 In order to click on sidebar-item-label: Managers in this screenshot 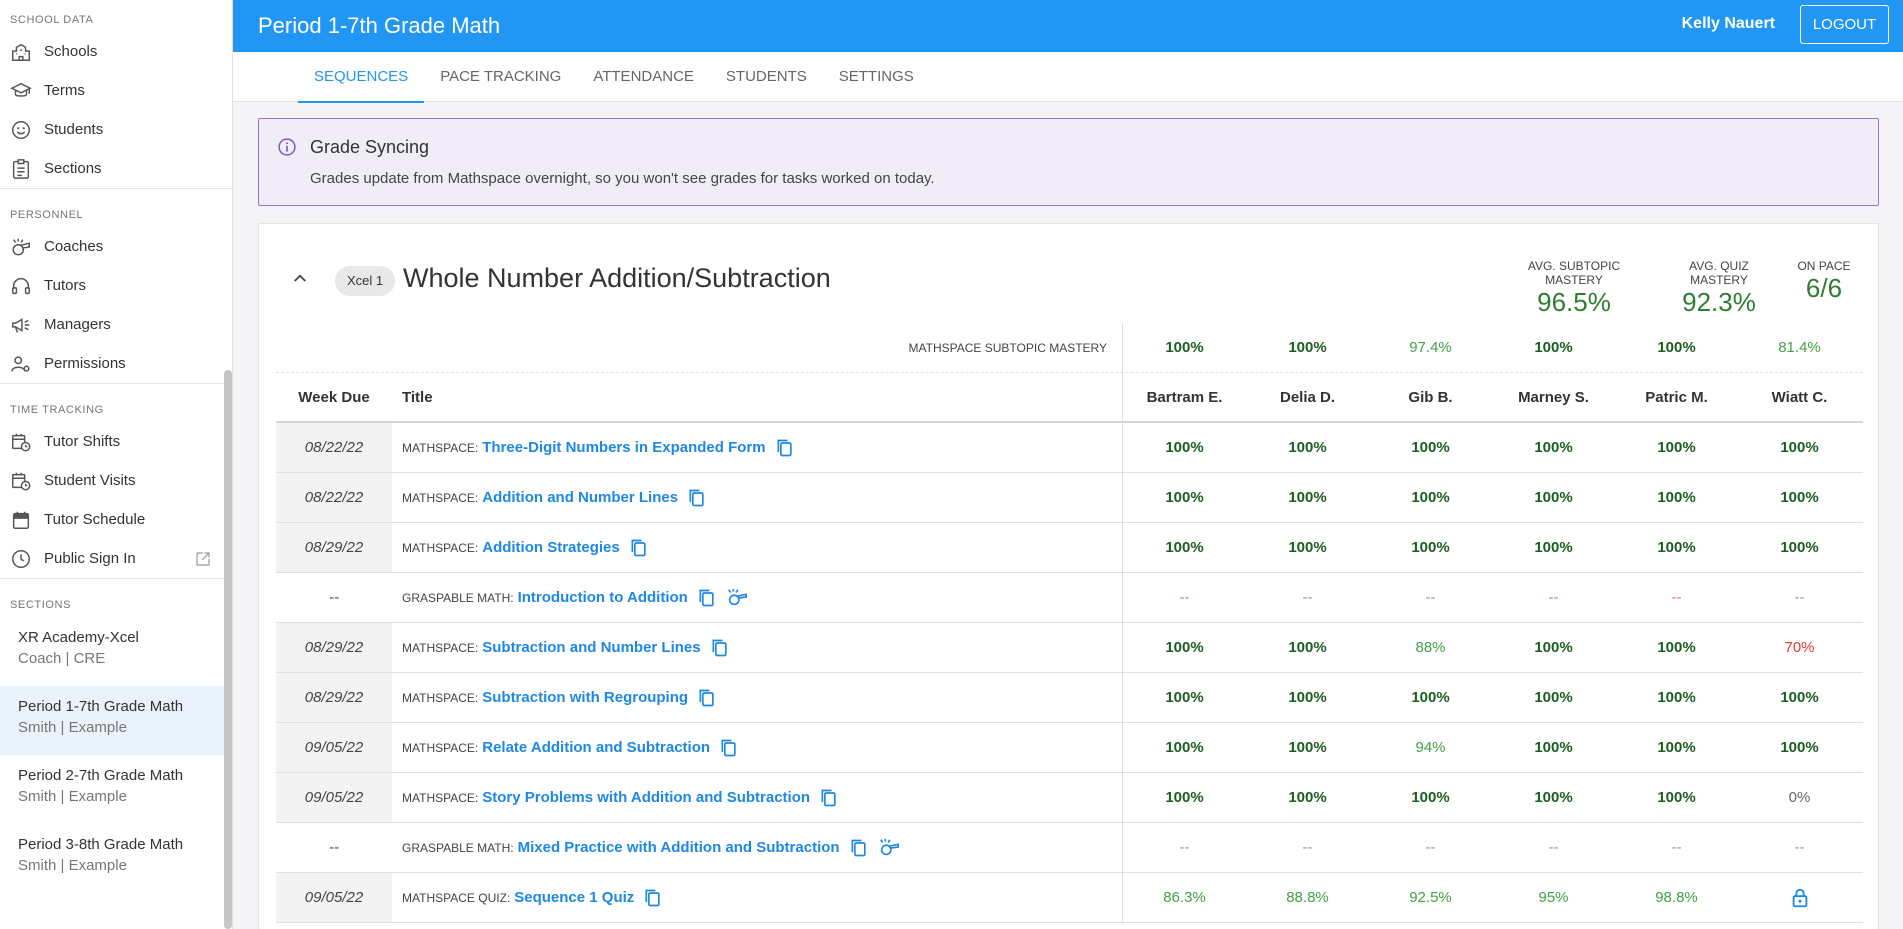, I will do `click(77, 324)`.